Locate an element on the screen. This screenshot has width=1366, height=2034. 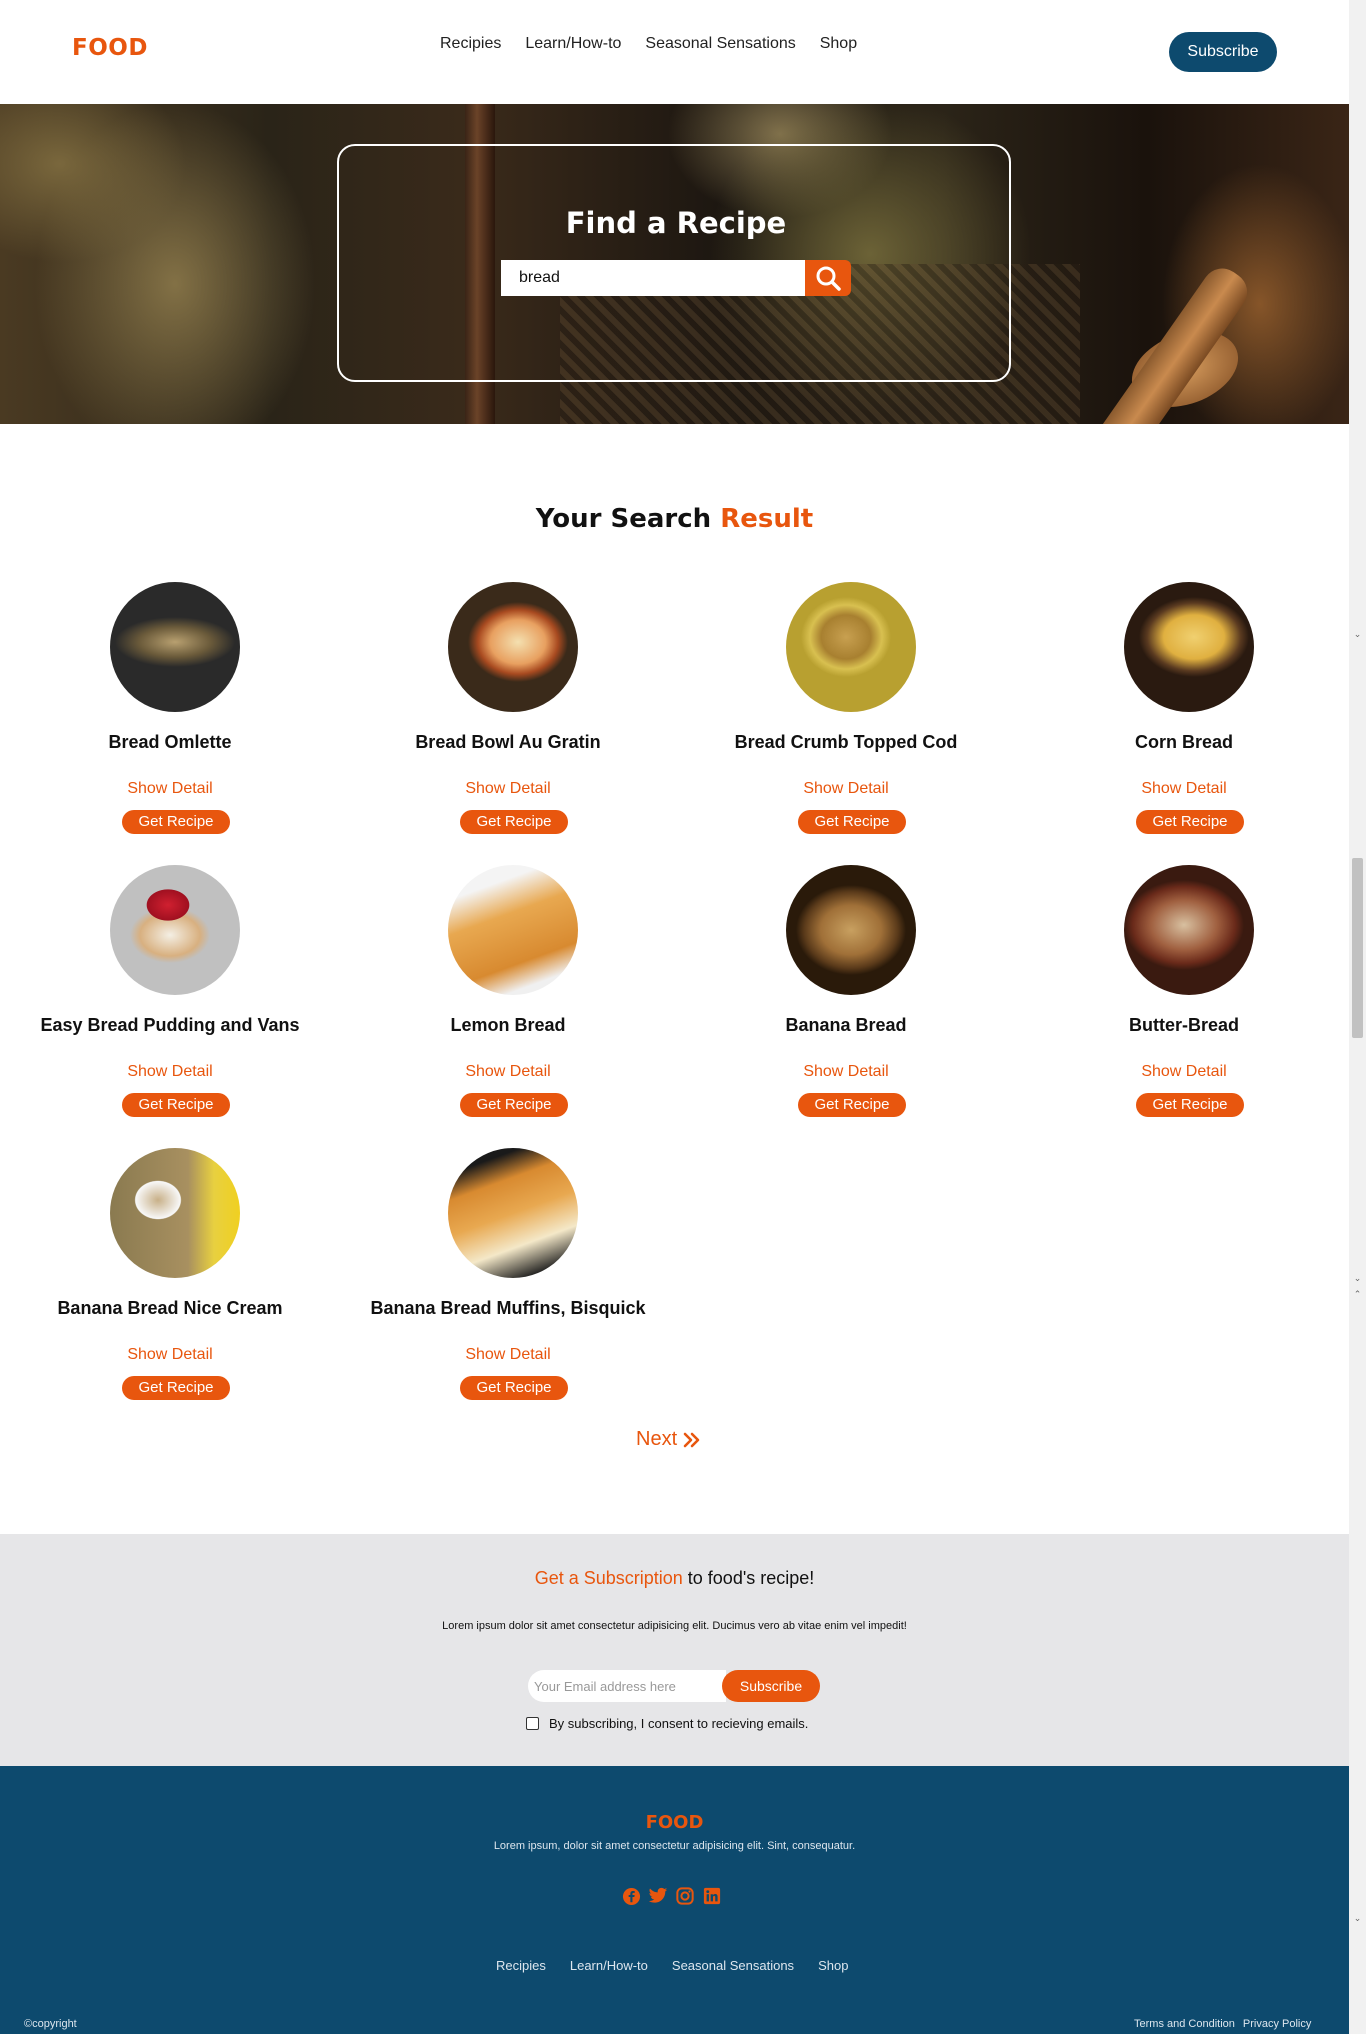
next-label: Next is located at coordinates (657, 1439).